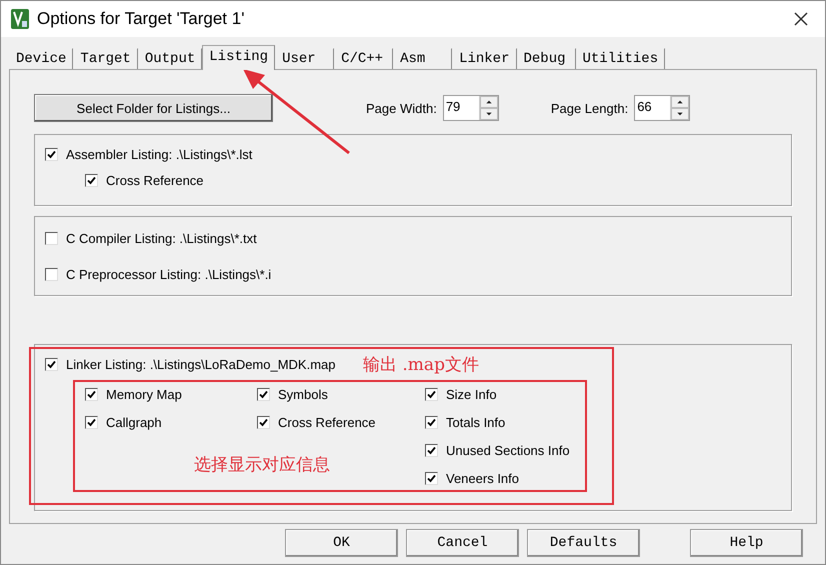 The image size is (826, 565). What do you see at coordinates (801, 19) in the screenshot?
I see `close-icon` at bounding box center [801, 19].